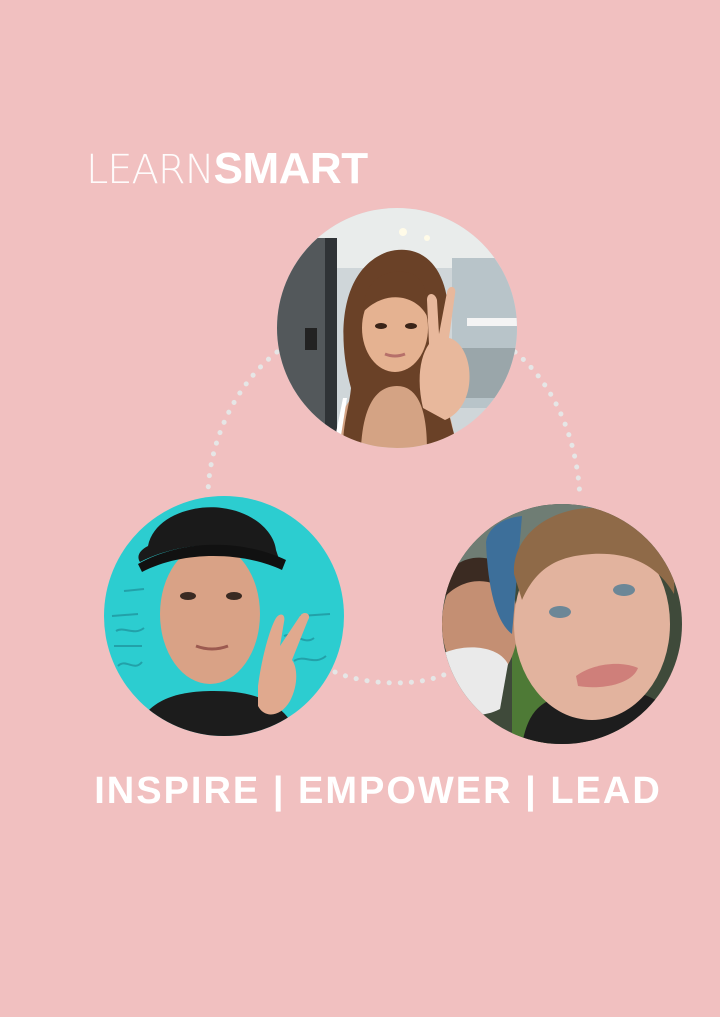 Image resolution: width=720 pixels, height=1017 pixels. Describe the element at coordinates (378, 791) in the screenshot. I see `tagline: INSPIRE | EMPOWER | LEAD` at that location.